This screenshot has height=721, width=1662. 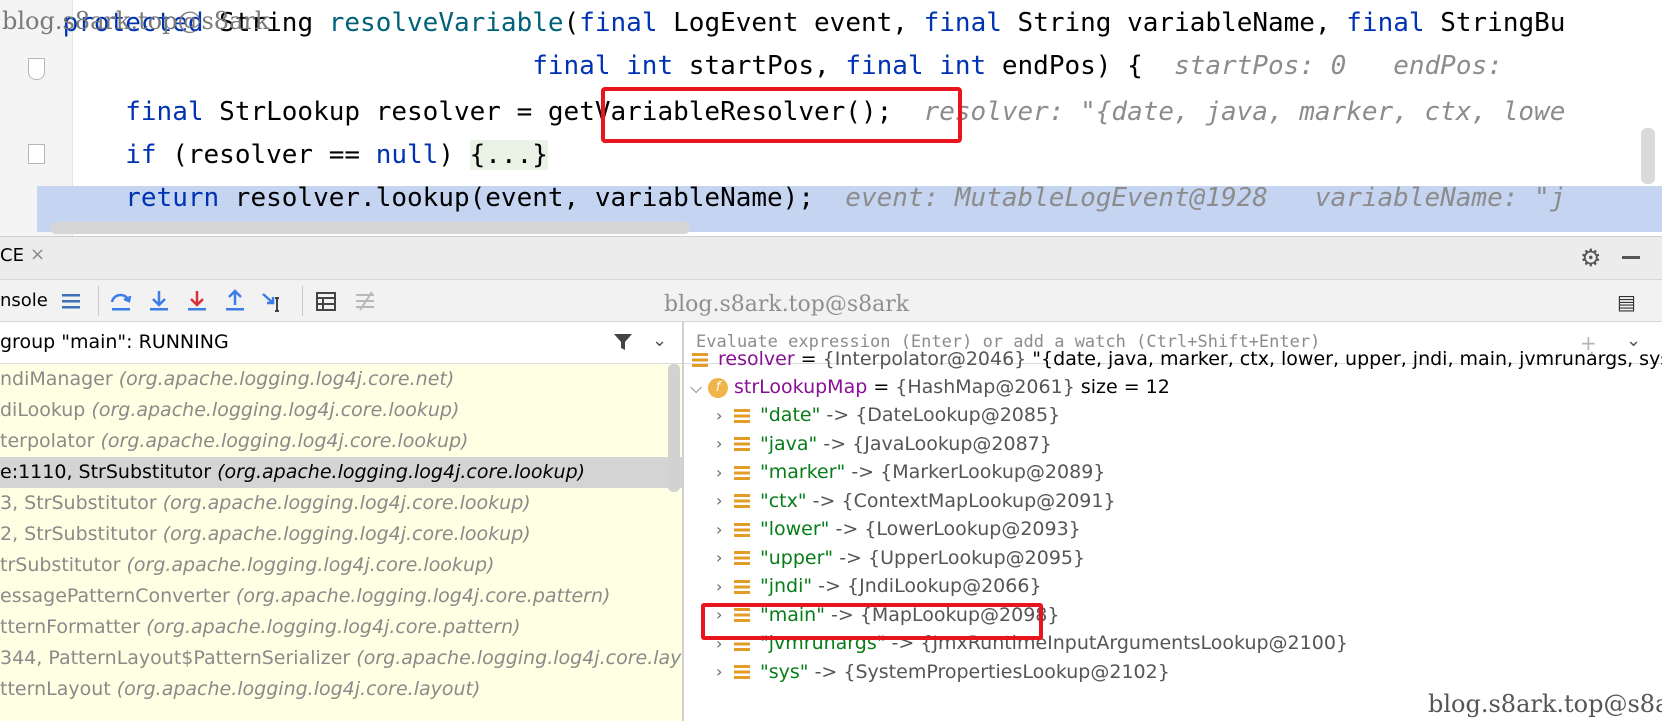 What do you see at coordinates (993, 472) in the screenshot?
I see `map-entry-value: {MarkerLookup@2089}` at bounding box center [993, 472].